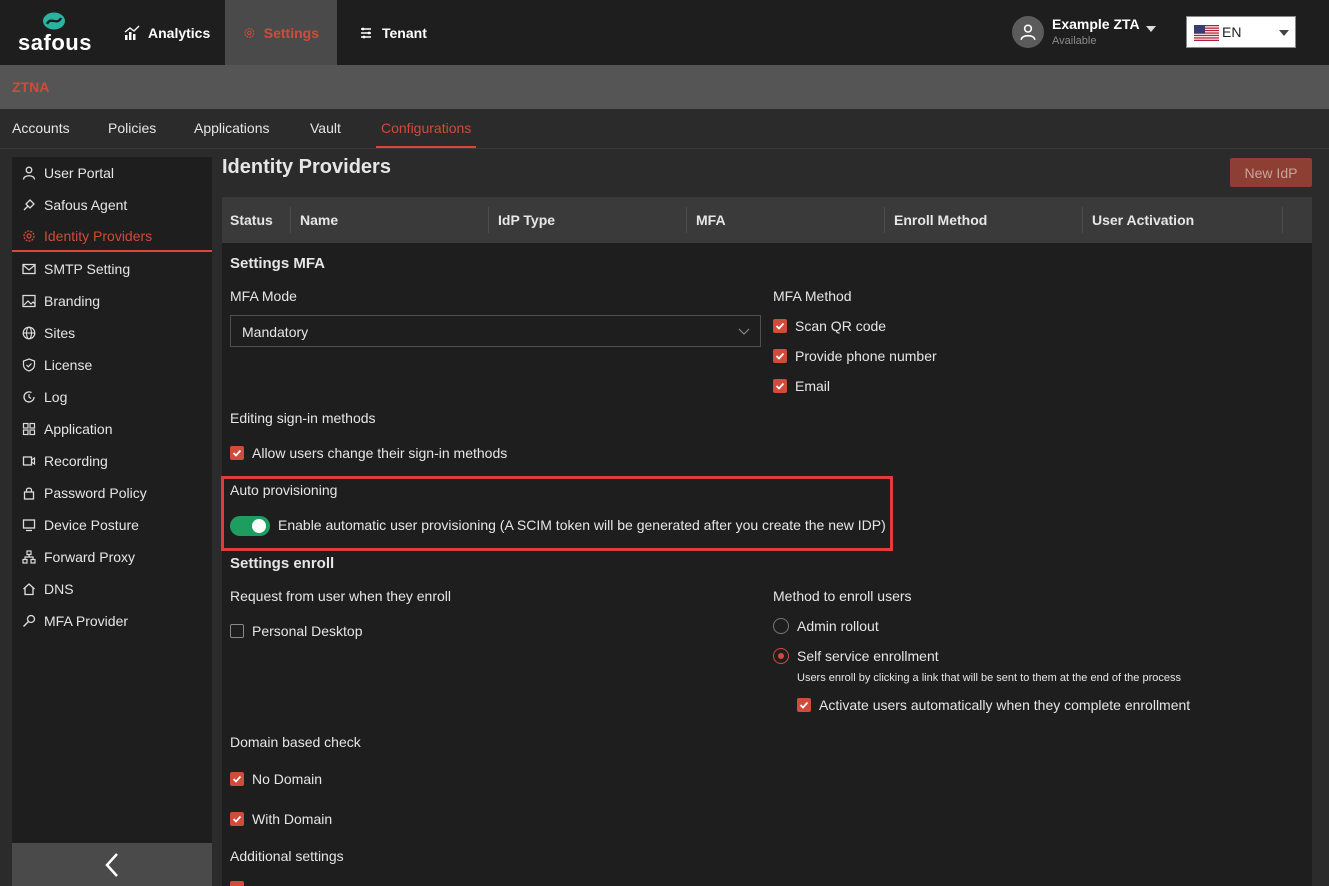 The image size is (1329, 886). What do you see at coordinates (319, 220) in the screenshot?
I see `column-header-name: Name` at bounding box center [319, 220].